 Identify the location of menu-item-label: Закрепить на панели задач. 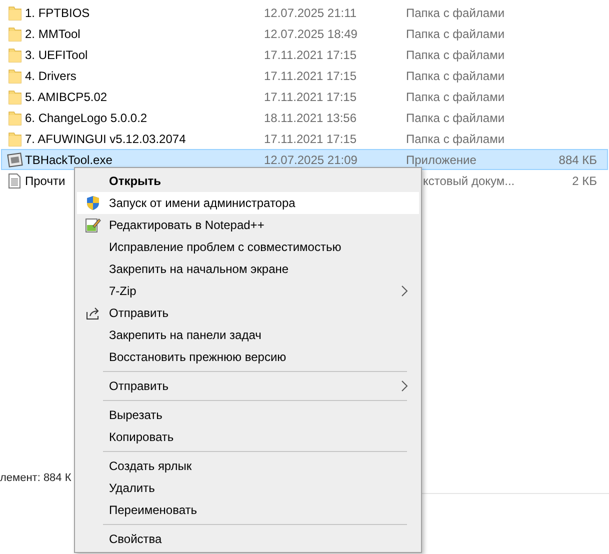
(185, 335).